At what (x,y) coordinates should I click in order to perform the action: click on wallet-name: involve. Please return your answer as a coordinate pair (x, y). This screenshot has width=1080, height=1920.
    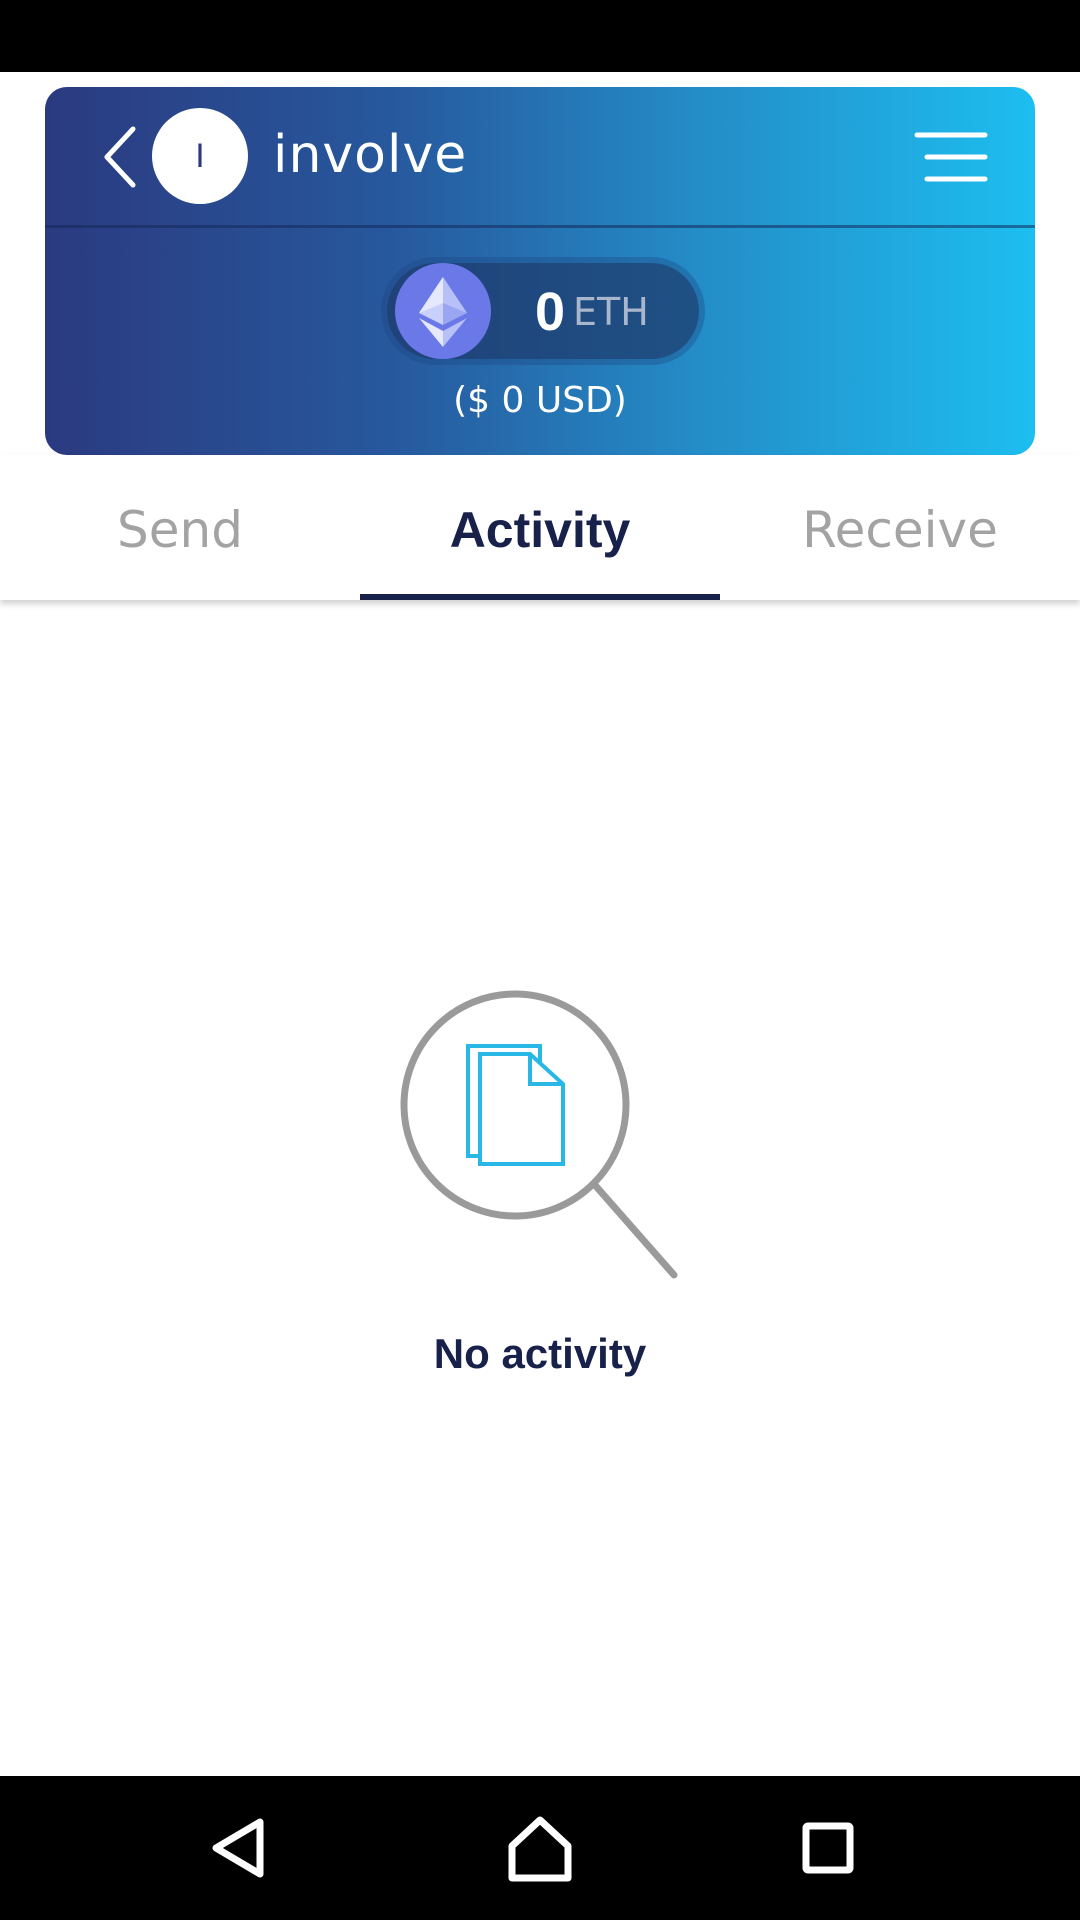
    Looking at the image, I should click on (370, 155).